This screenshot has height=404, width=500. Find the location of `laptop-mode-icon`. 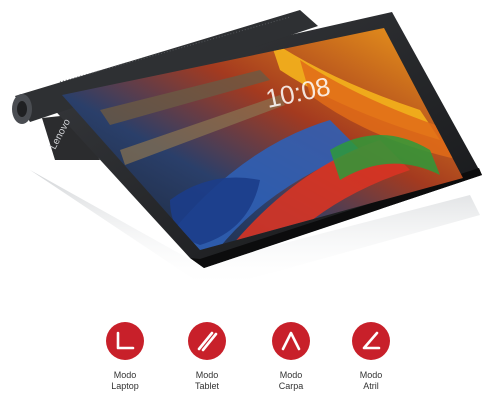

laptop-mode-icon is located at coordinates (125, 341).